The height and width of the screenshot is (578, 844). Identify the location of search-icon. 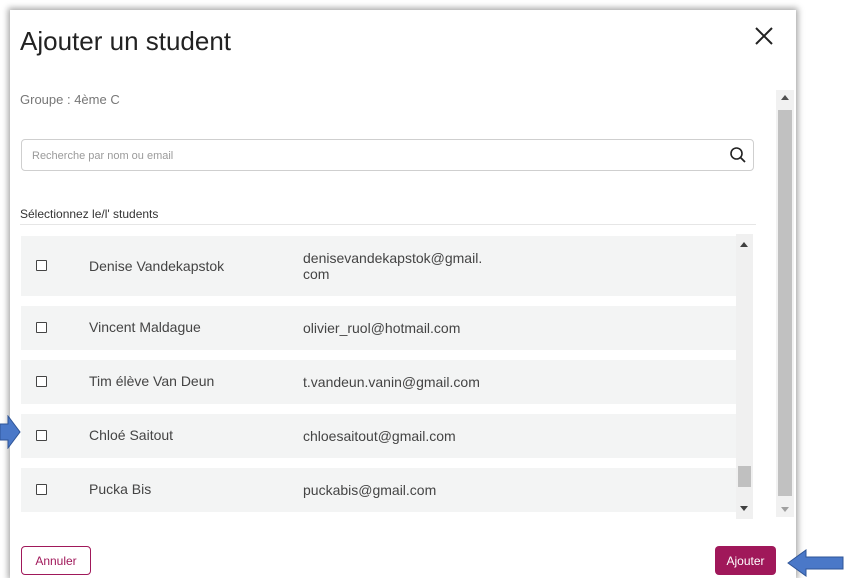
(738, 155).